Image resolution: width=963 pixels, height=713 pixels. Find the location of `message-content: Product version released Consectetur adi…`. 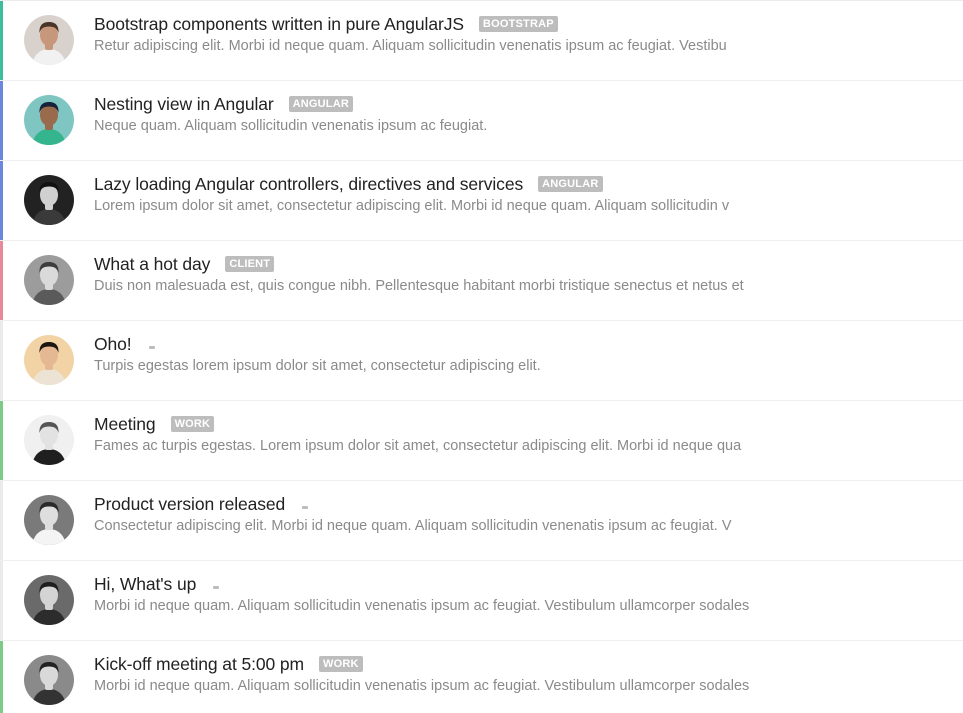

message-content: Product version released Consectetur adi… is located at coordinates (513, 513).